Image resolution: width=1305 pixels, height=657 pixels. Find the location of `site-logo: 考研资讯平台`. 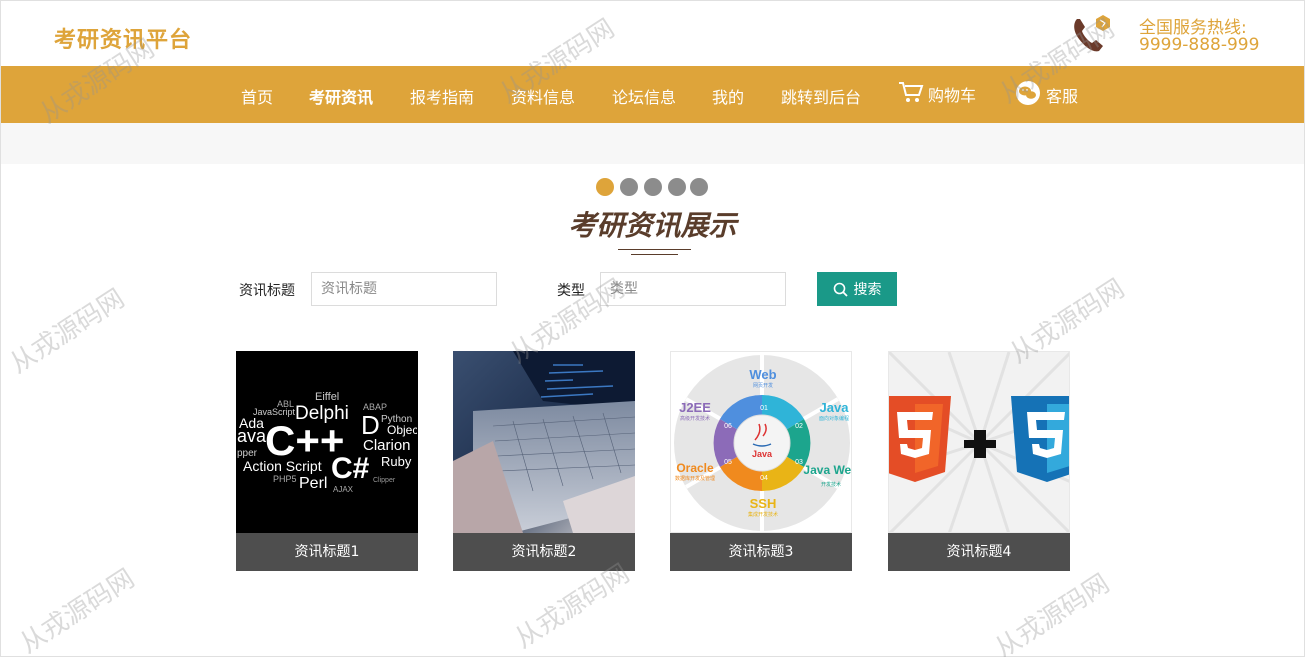

site-logo: 考研资讯平台 is located at coordinates (123, 38).